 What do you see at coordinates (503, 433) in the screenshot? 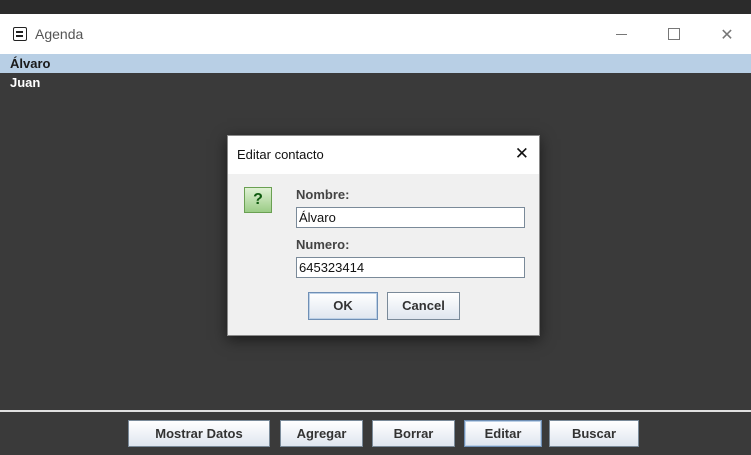
I see `edit-button: Editar` at bounding box center [503, 433].